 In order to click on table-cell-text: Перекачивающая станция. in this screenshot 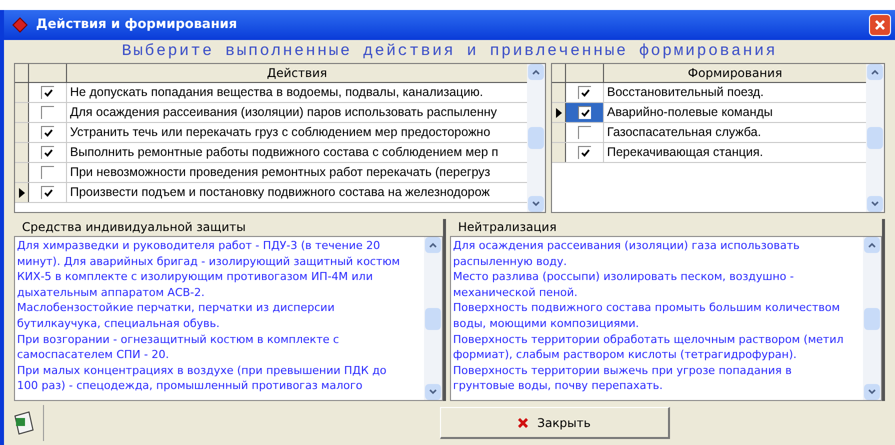, I will do `click(685, 152)`.